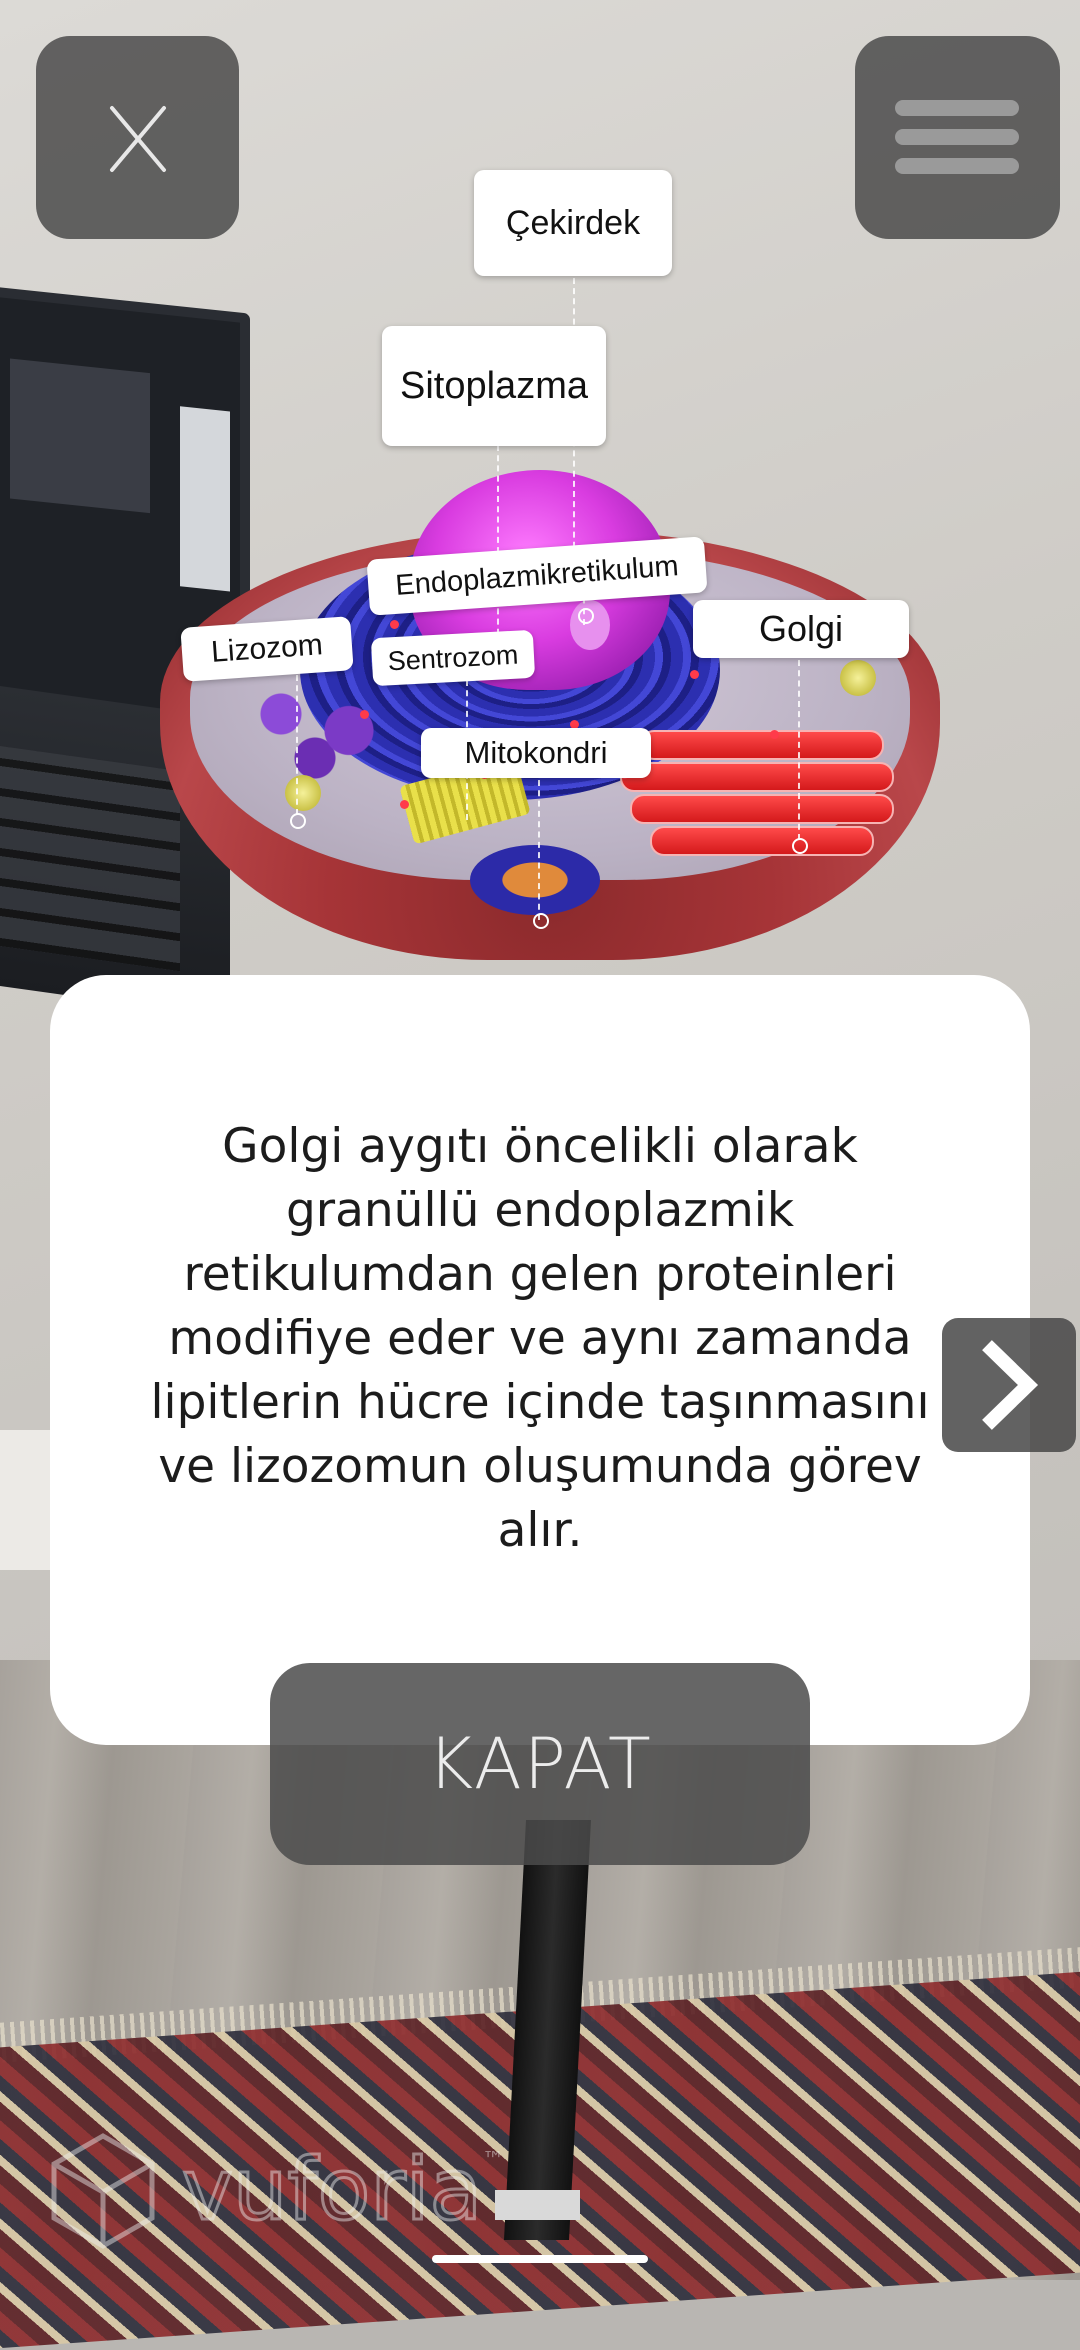  I want to click on hamburger-menu-icon, so click(957, 137).